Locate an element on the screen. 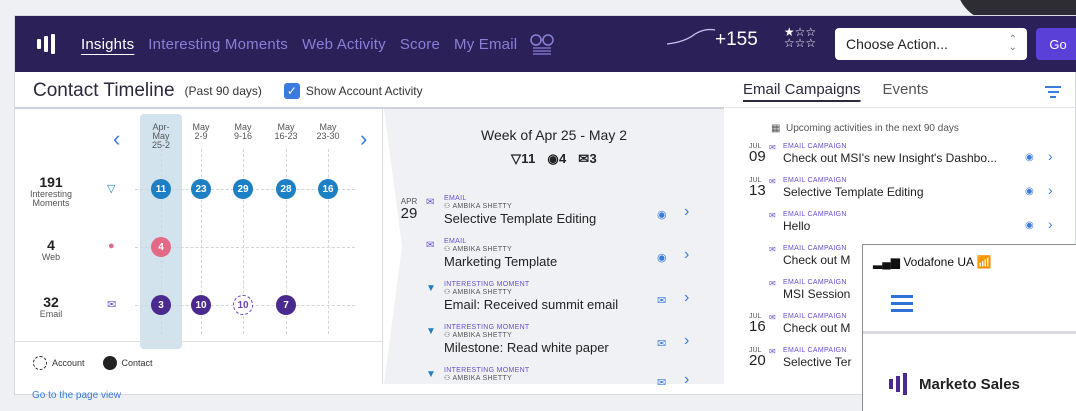  moments-dot: 16 is located at coordinates (328, 189).